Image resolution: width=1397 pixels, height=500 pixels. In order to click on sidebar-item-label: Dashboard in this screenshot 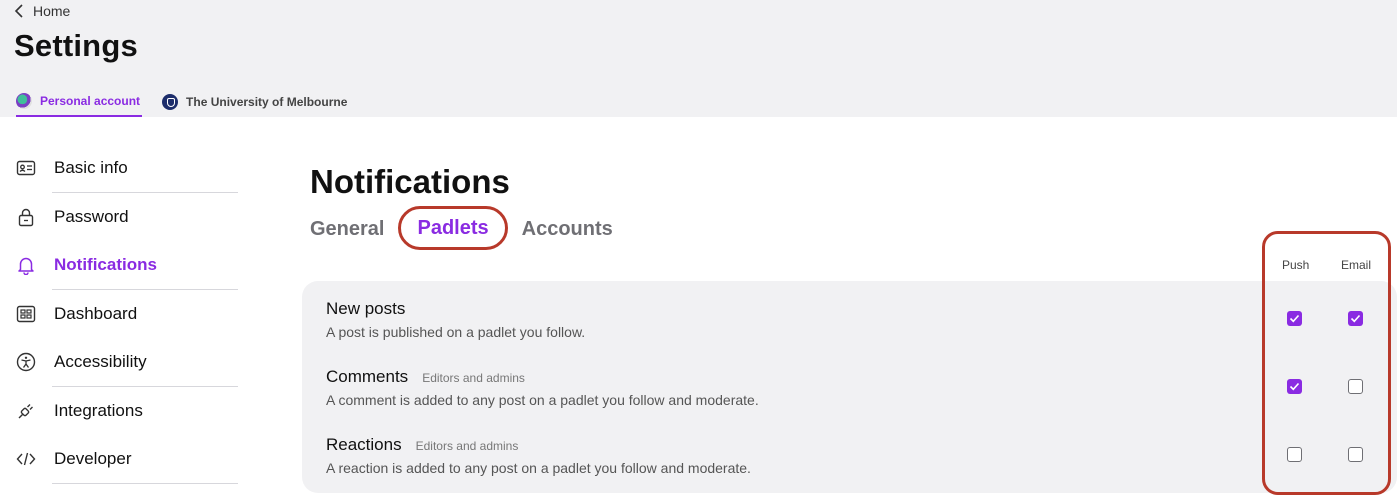, I will do `click(96, 313)`.